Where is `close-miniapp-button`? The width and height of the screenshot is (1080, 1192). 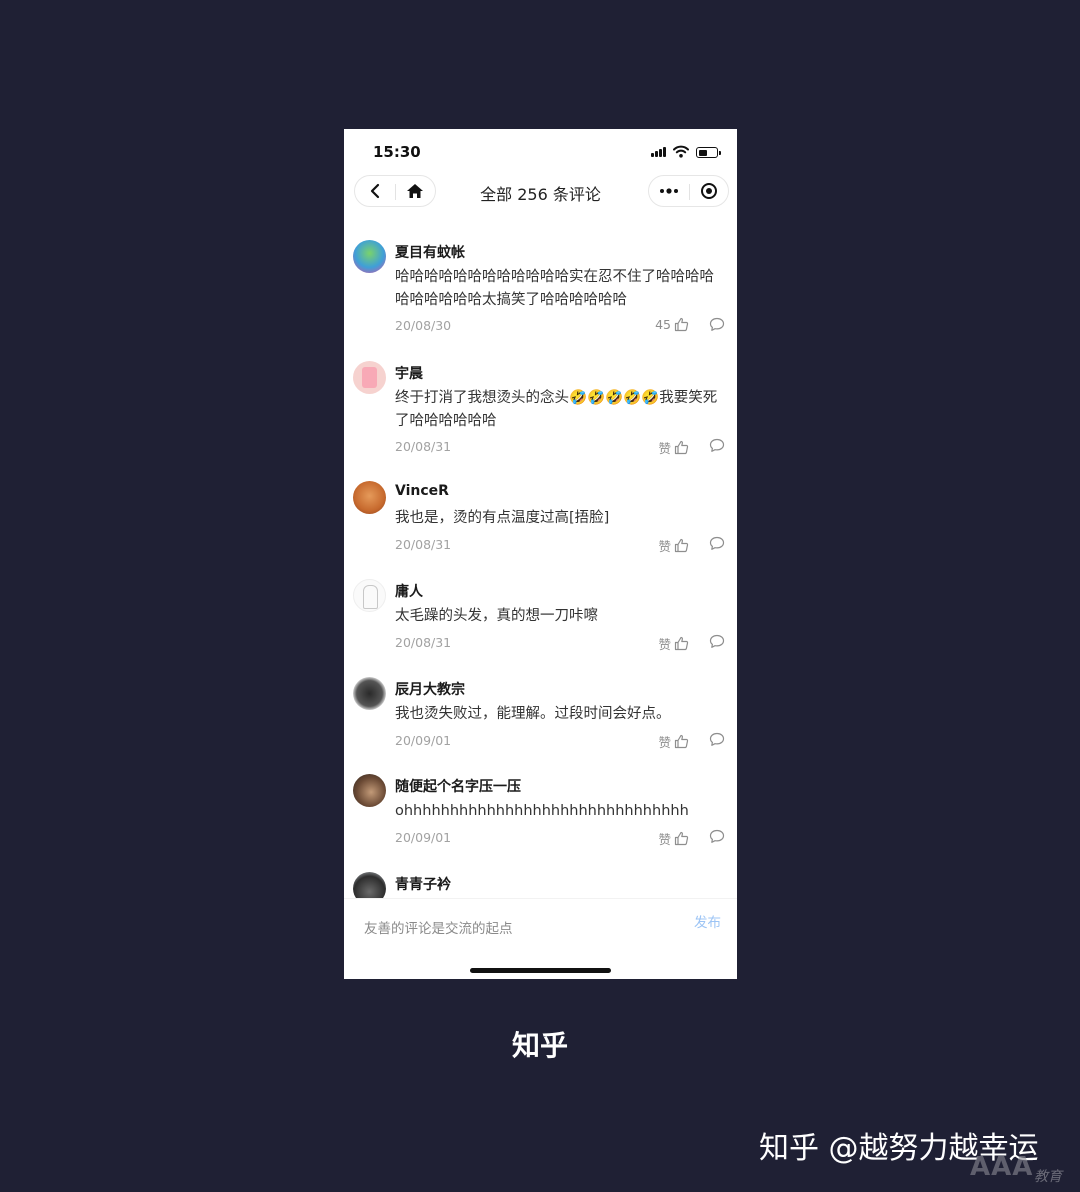 close-miniapp-button is located at coordinates (709, 191).